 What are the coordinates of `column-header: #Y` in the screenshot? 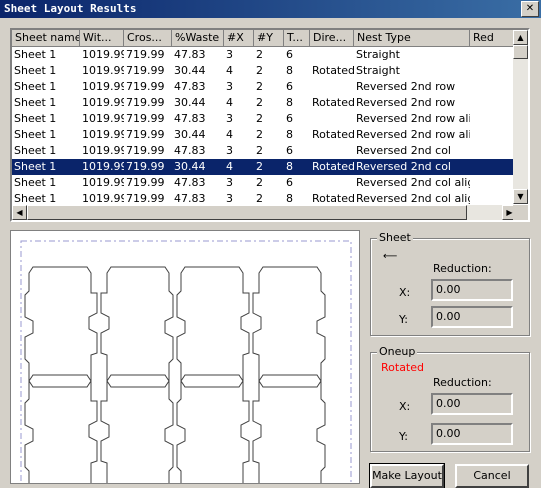 It's located at (269, 38).